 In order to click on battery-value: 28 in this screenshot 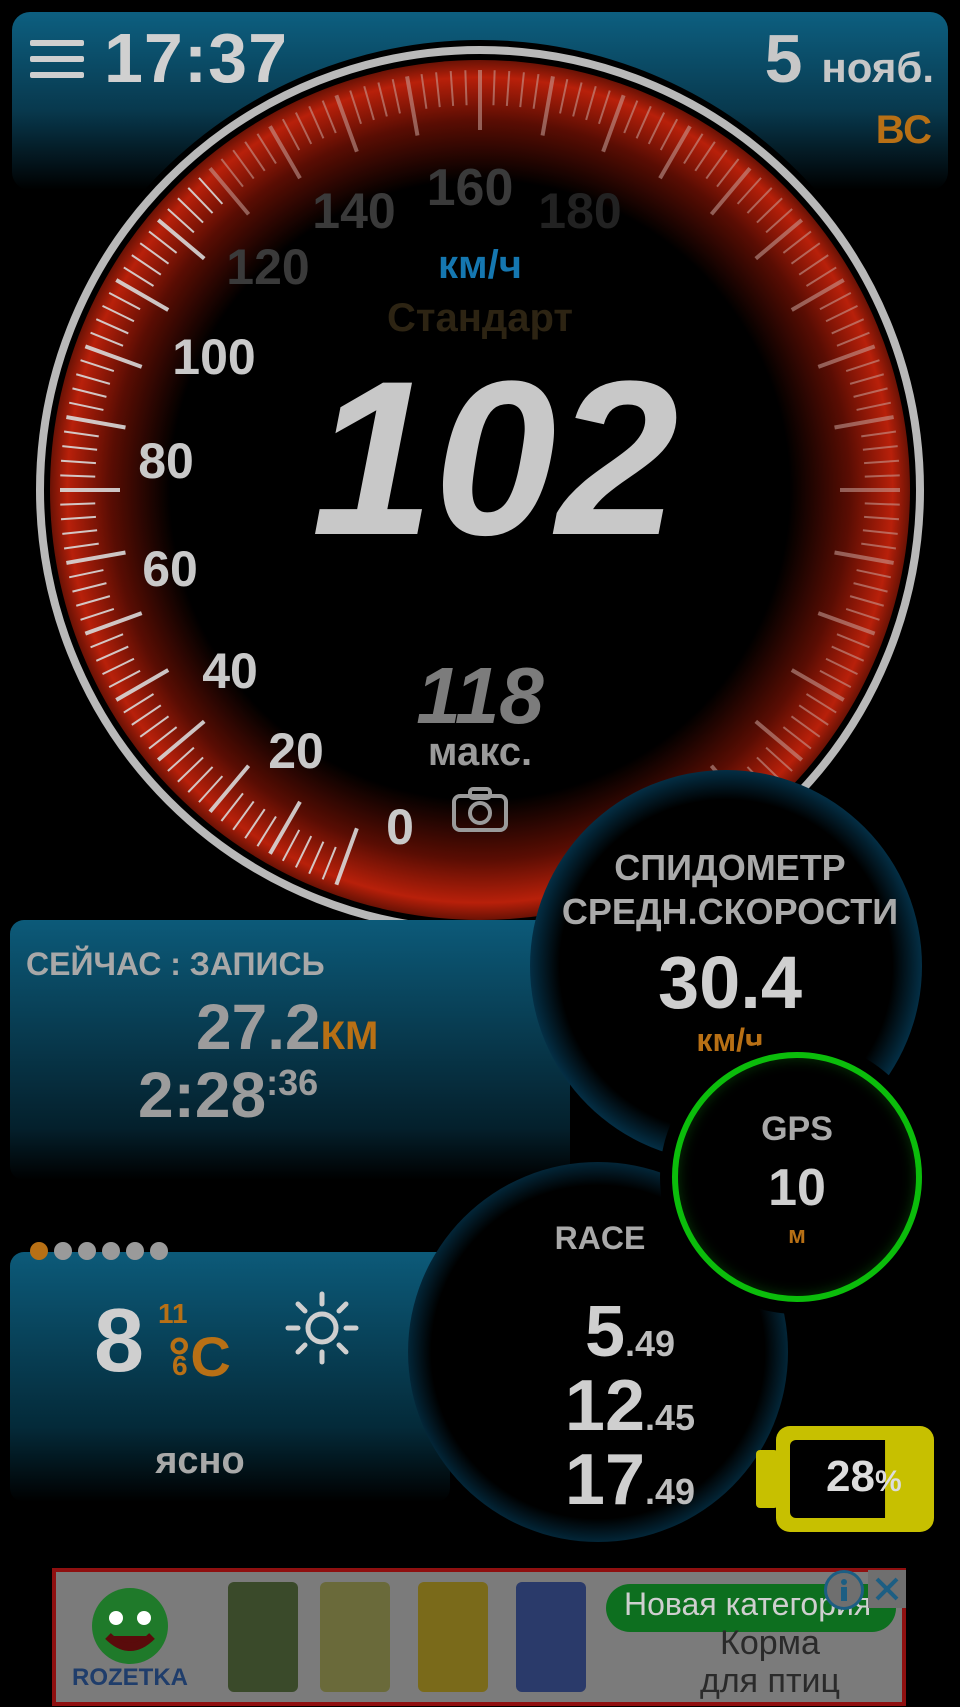, I will do `click(850, 1476)`.